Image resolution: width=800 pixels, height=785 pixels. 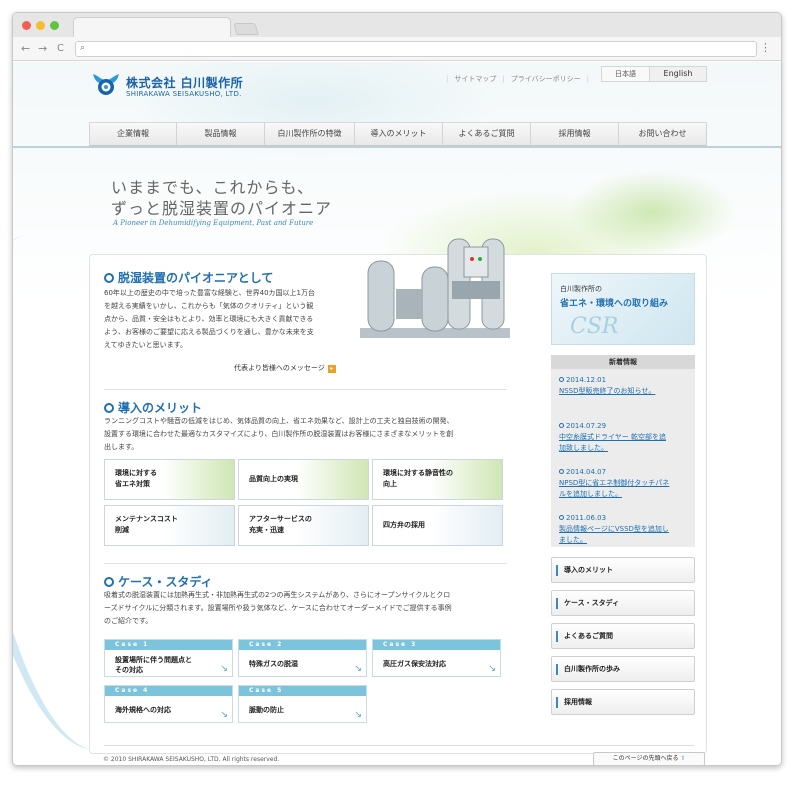 I want to click on news-item: 2014.04.07 NPSD型に省エネ制御付タッチパネ ルを追加しました。, so click(x=624, y=483).